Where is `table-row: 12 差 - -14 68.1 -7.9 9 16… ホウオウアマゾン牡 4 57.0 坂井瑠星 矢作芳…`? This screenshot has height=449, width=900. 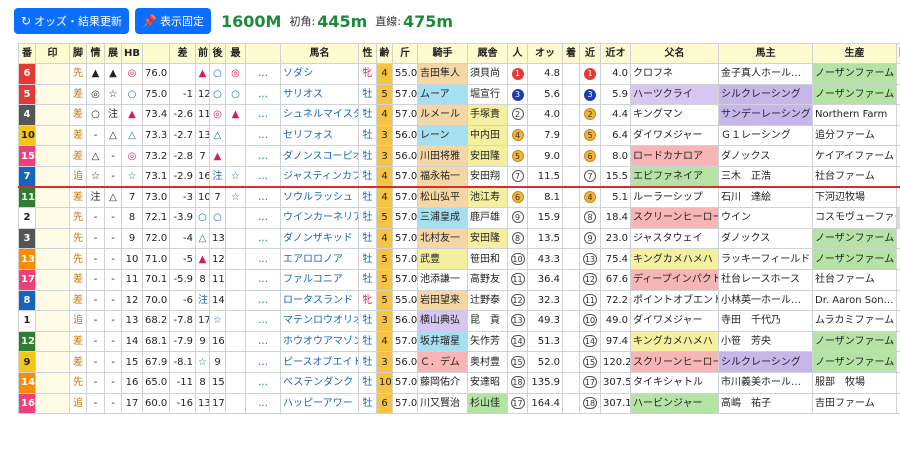
table-row: 12 差 - -14 68.1 -7.9 9 16… ホウオウアマゾン牡 4 57.0 坂井瑠星 矢作芳… is located at coordinates (459, 341).